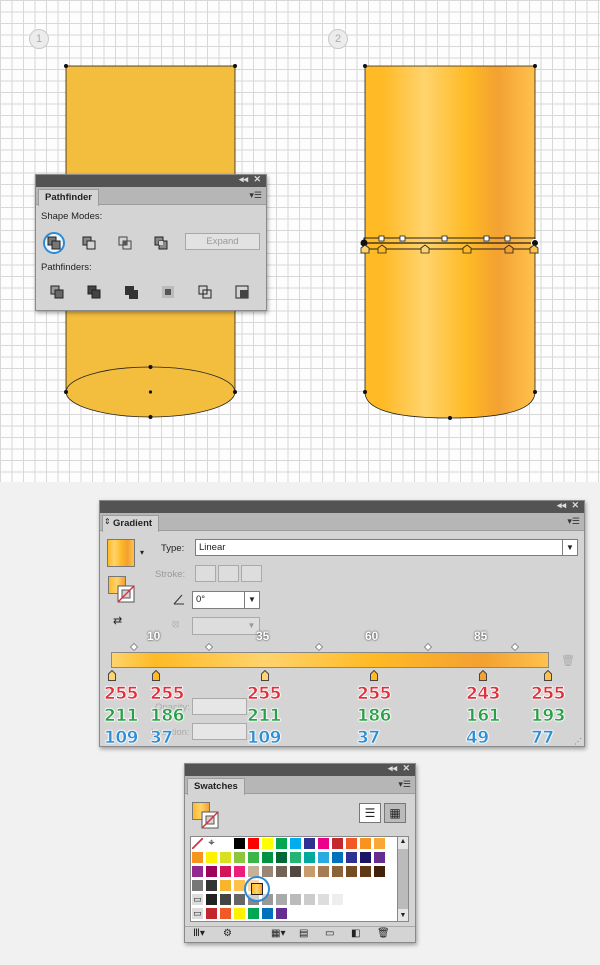  I want to click on grid-view-icon: ▦, so click(395, 813).